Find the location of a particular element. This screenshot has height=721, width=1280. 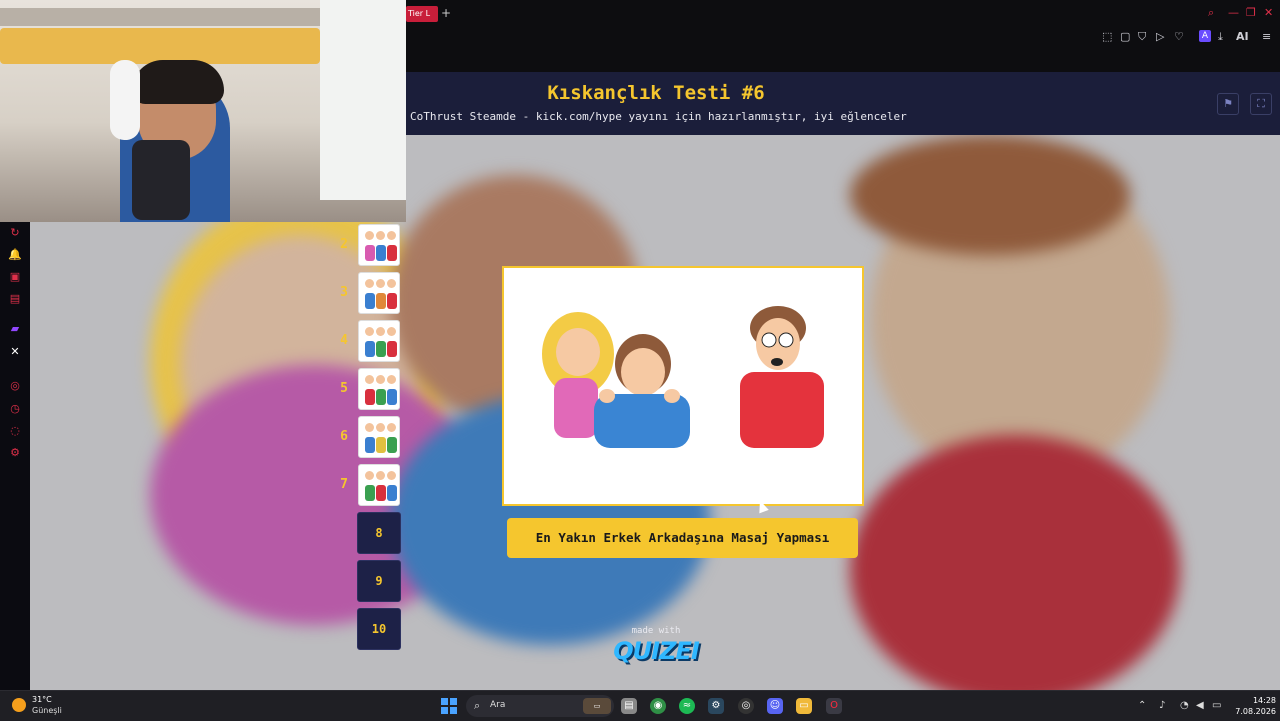

history-icon: ◷ is located at coordinates (15, 409).